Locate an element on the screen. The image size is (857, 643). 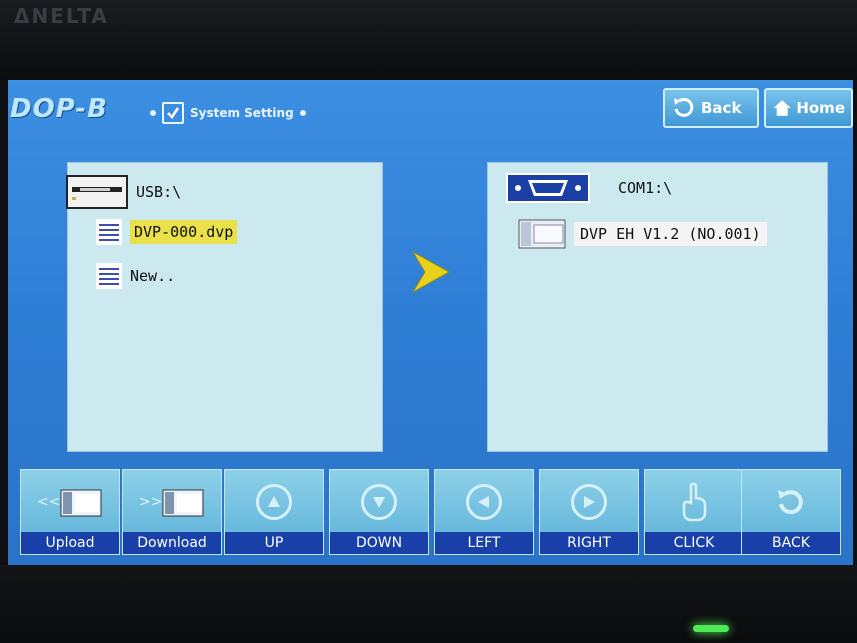
file-item-label: New.. is located at coordinates (153, 276).